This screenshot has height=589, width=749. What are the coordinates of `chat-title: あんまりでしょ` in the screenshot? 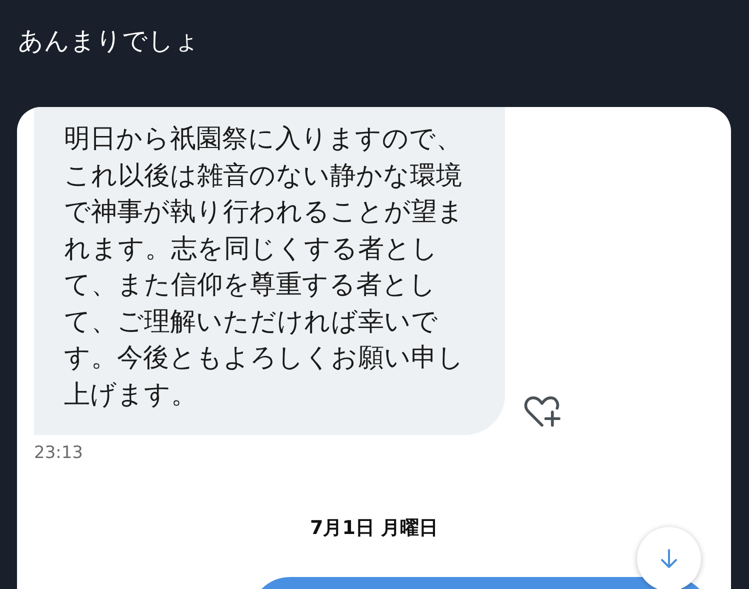 It's located at (109, 41).